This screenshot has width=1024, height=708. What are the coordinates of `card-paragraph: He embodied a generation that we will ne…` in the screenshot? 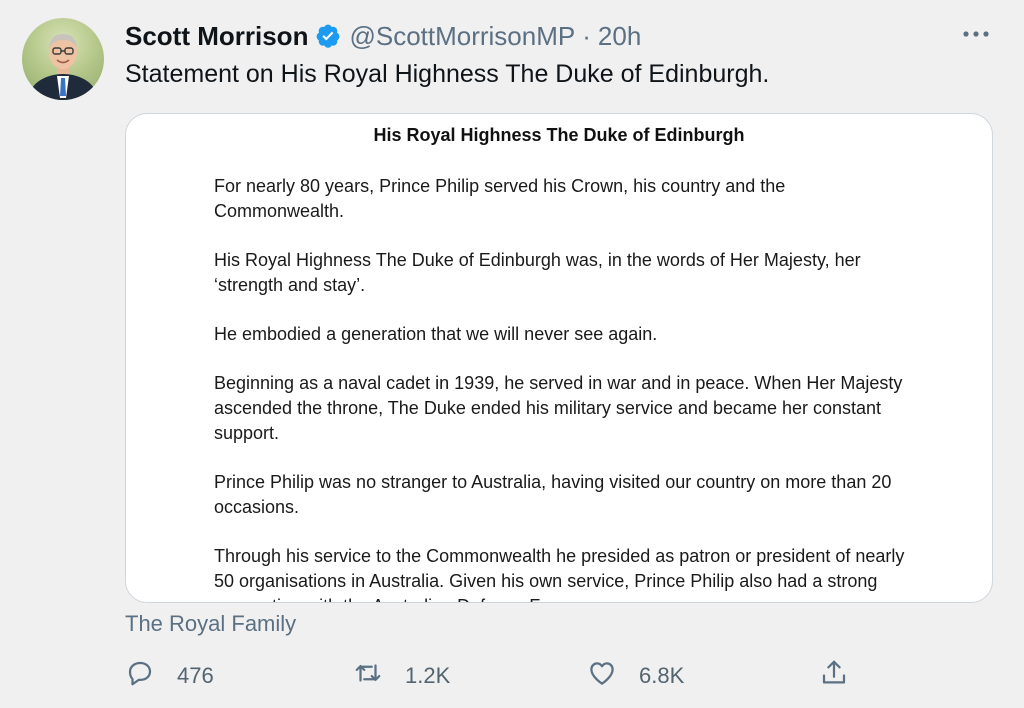 It's located at (436, 334).